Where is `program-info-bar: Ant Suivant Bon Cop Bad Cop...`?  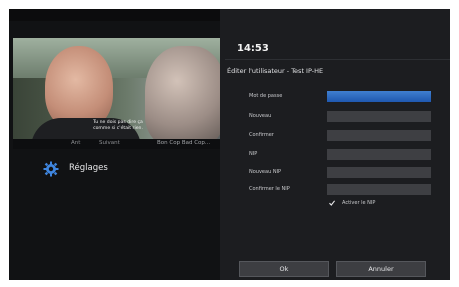 program-info-bar: Ant Suivant Bon Cop Bad Cop... is located at coordinates (116, 144).